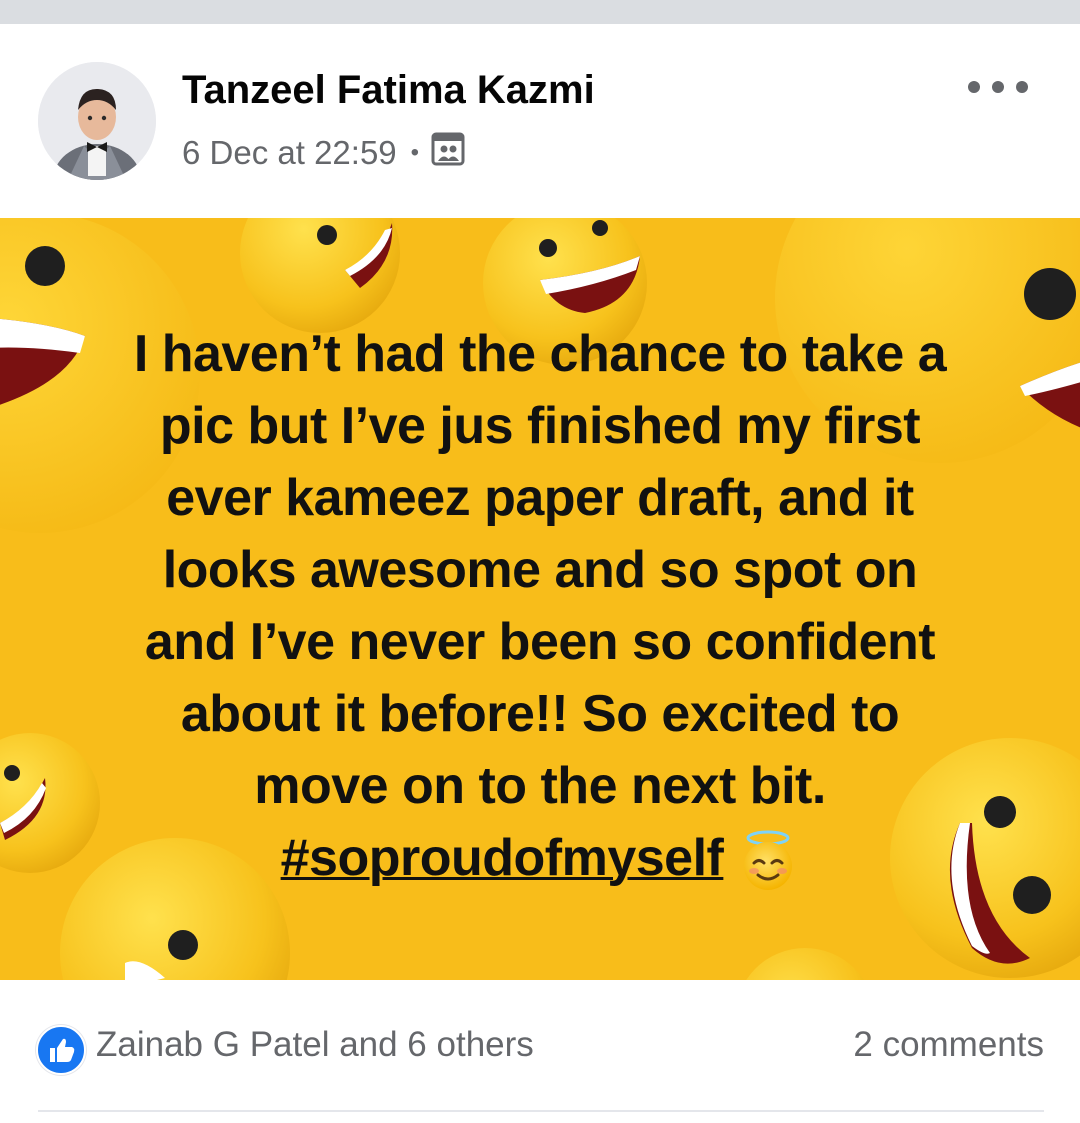  What do you see at coordinates (540, 498) in the screenshot?
I see `post-text-line: ever kameez paper draft, and it` at bounding box center [540, 498].